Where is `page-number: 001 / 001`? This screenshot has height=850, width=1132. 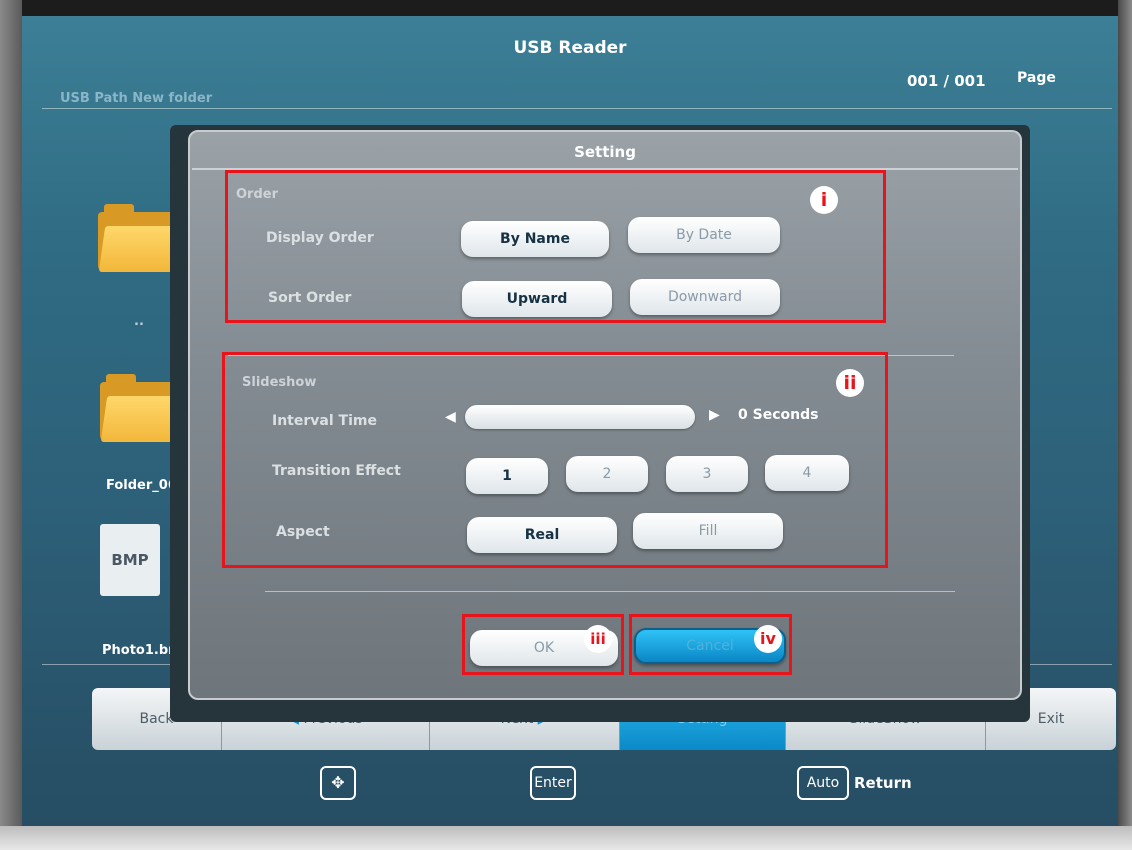
page-number: 001 / 001 is located at coordinates (946, 81).